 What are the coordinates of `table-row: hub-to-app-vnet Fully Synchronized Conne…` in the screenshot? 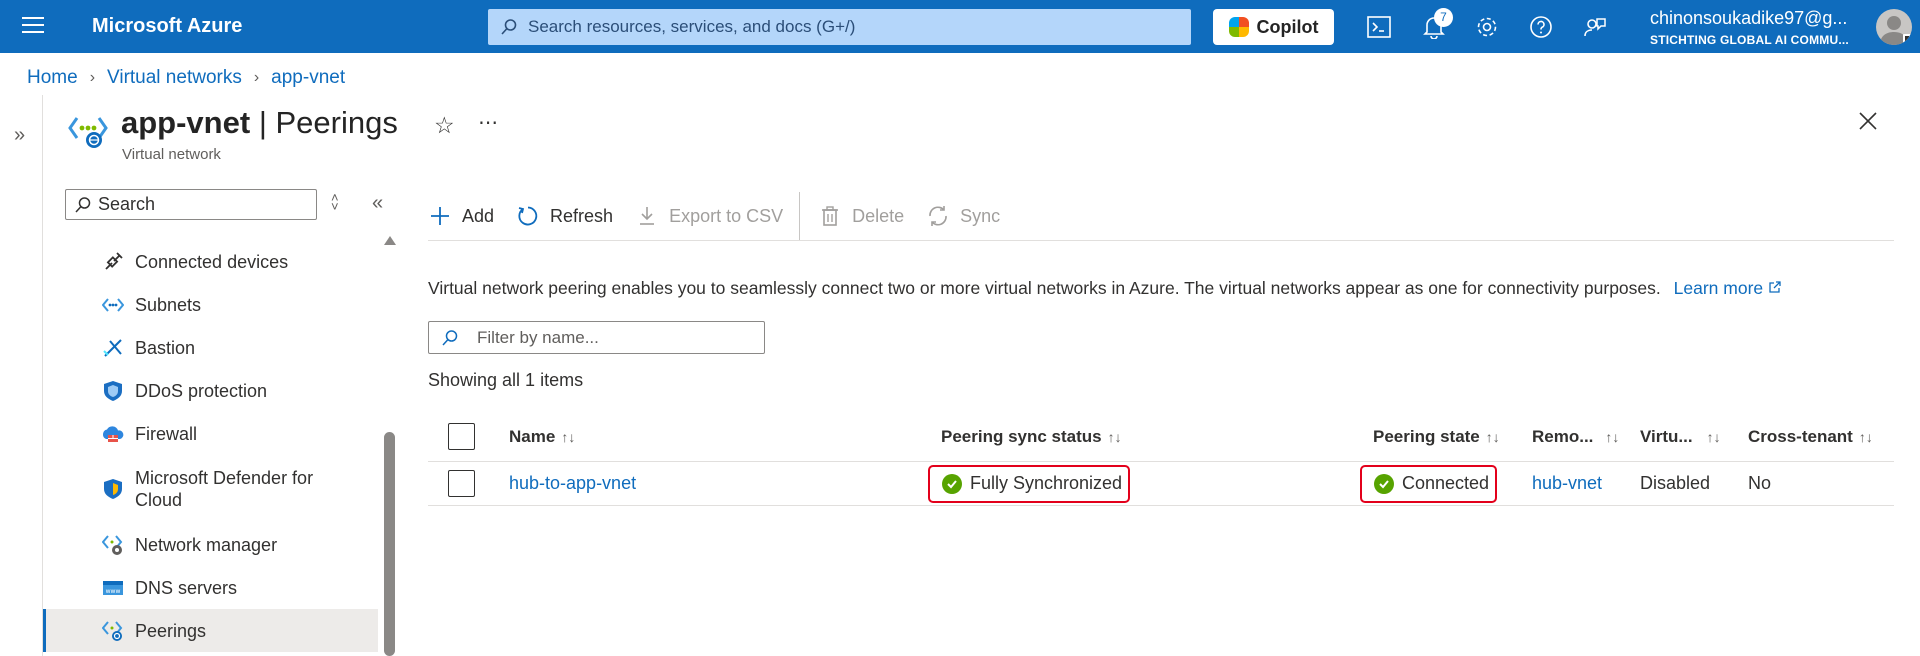 It's located at (1161, 484).